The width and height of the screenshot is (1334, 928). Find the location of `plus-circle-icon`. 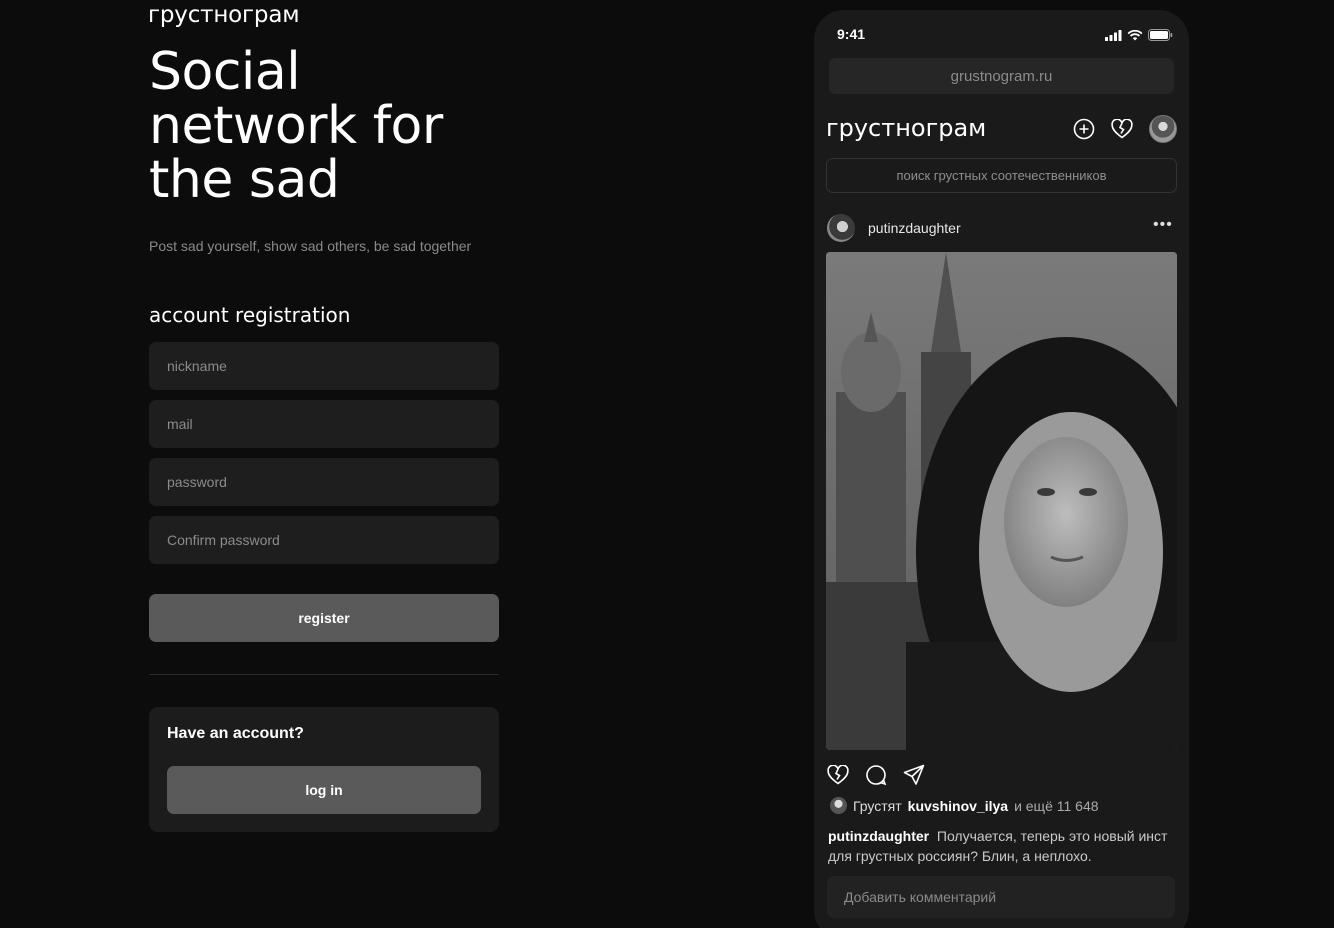

plus-circle-icon is located at coordinates (1084, 129).